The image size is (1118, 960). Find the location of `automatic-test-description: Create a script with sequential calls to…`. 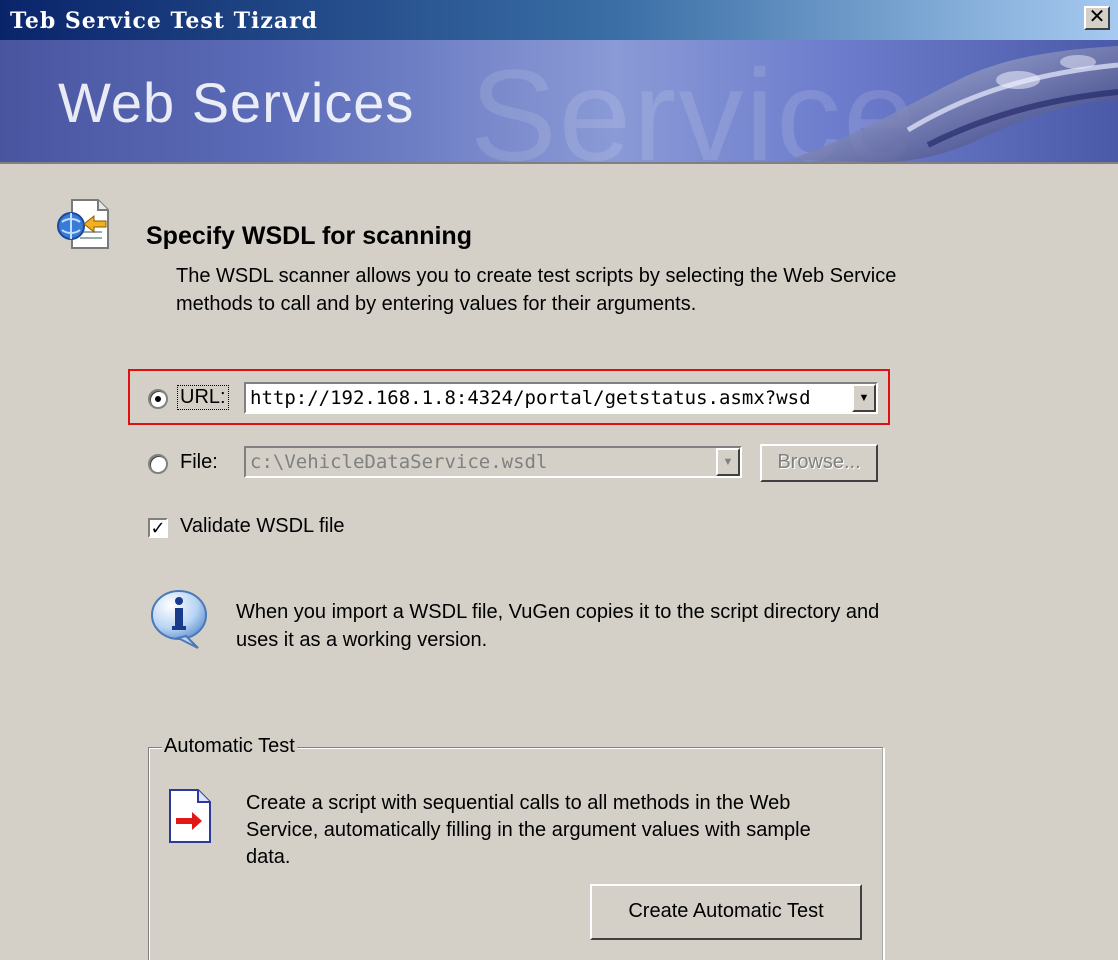

automatic-test-description: Create a script with sequential calls to… is located at coordinates (528, 830).